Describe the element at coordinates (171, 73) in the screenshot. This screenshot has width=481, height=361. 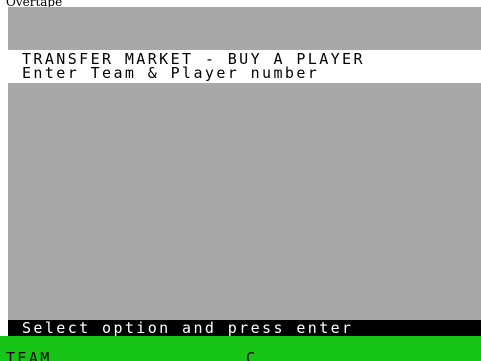
I see `screen-subtitle: Enter Team & Player number` at that location.